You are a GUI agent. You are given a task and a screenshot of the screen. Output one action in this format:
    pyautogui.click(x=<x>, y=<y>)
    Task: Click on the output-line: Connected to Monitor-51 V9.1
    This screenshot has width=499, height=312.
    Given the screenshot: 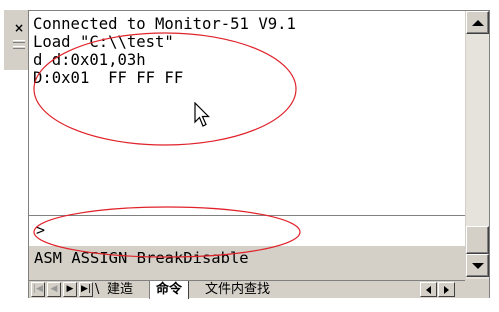 What is the action you would take?
    pyautogui.click(x=164, y=24)
    